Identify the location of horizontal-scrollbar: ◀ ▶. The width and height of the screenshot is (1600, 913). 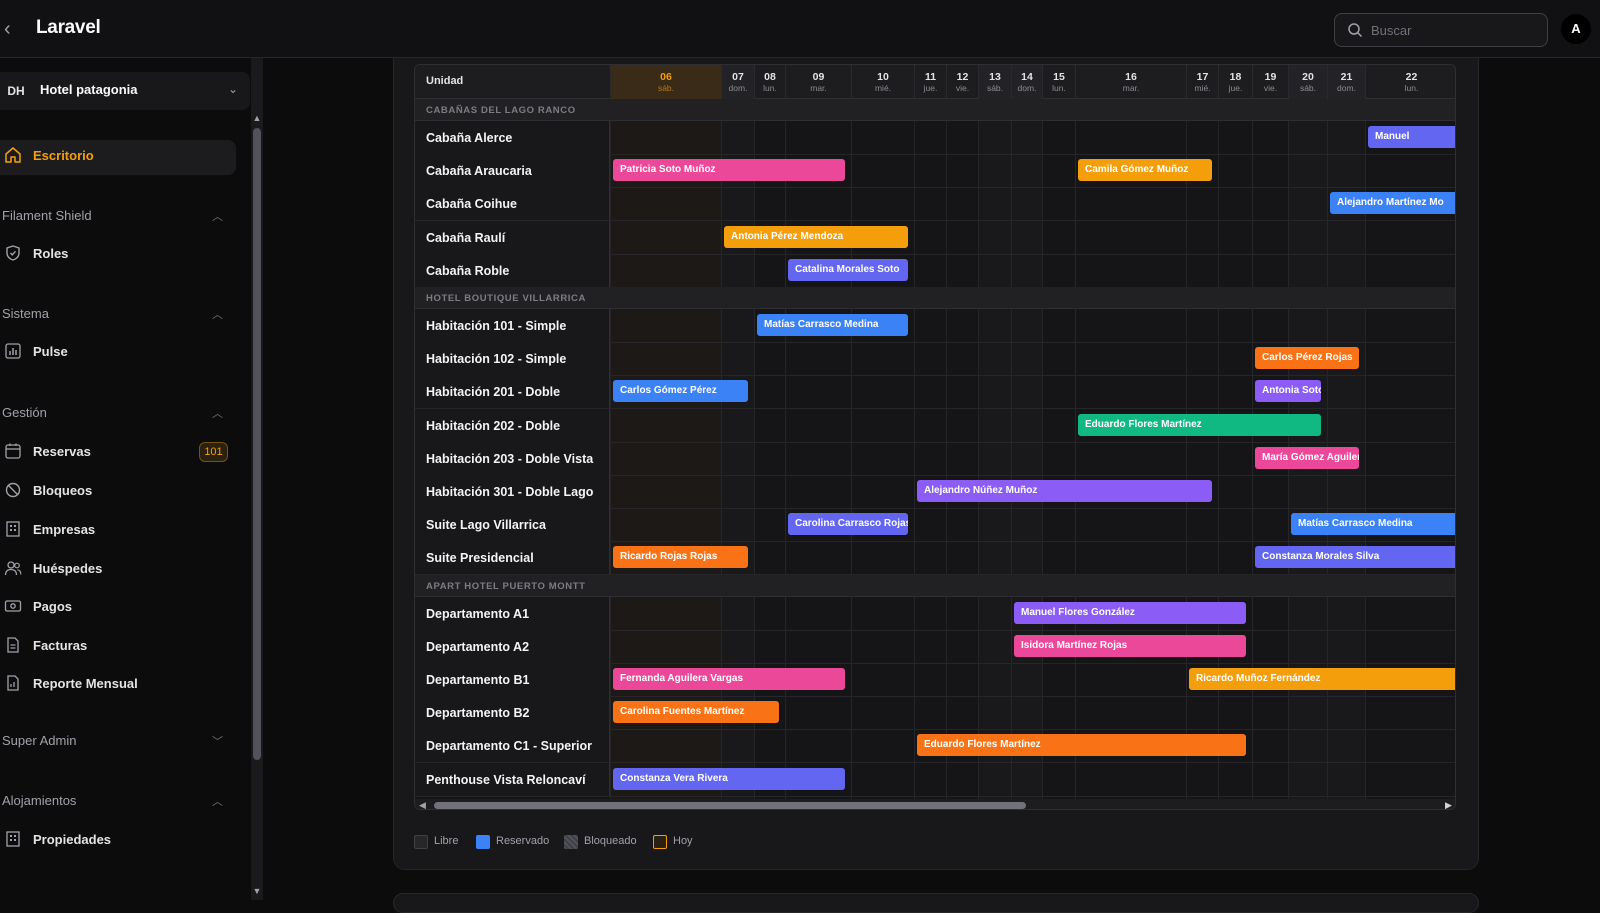
(935, 804).